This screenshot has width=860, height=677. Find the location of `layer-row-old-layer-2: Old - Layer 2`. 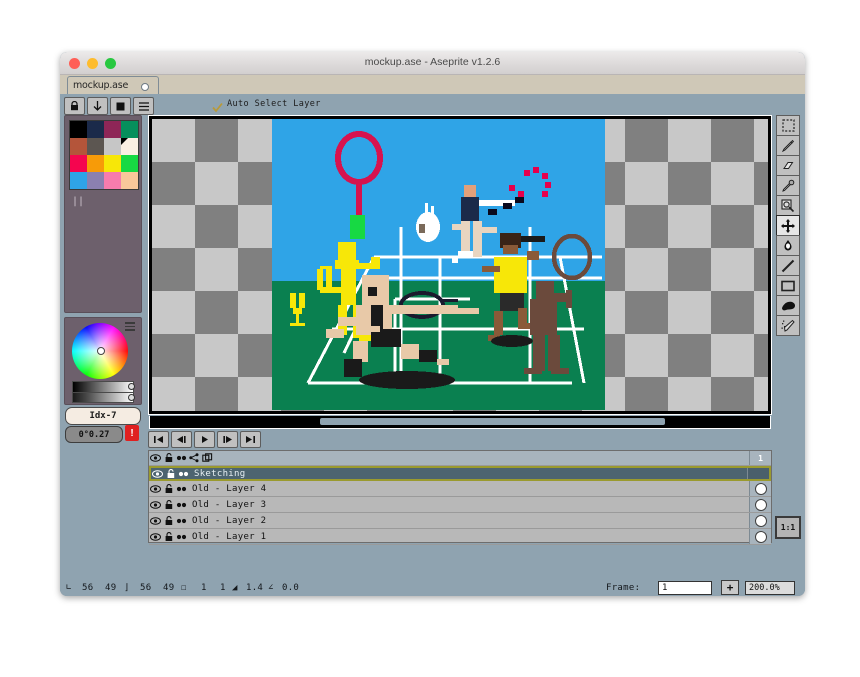

layer-row-old-layer-2: Old - Layer 2 is located at coordinates (460, 521).